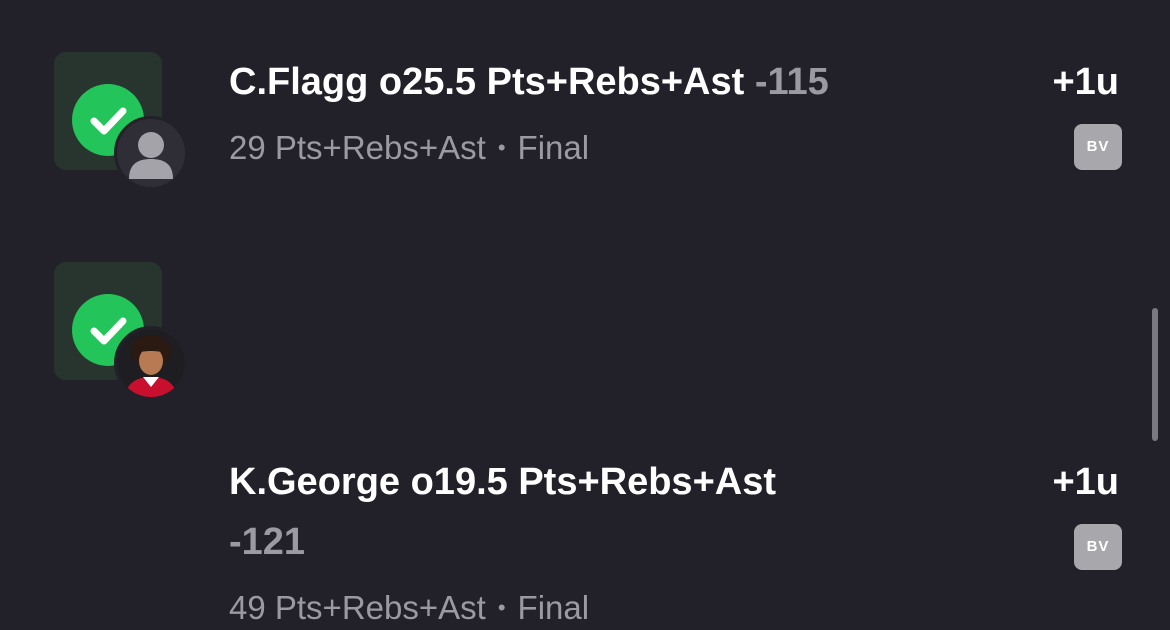 The width and height of the screenshot is (1170, 630). I want to click on player-pick: C.Flagg o25.5 Pts+Rebs+Ast, so click(487, 82).